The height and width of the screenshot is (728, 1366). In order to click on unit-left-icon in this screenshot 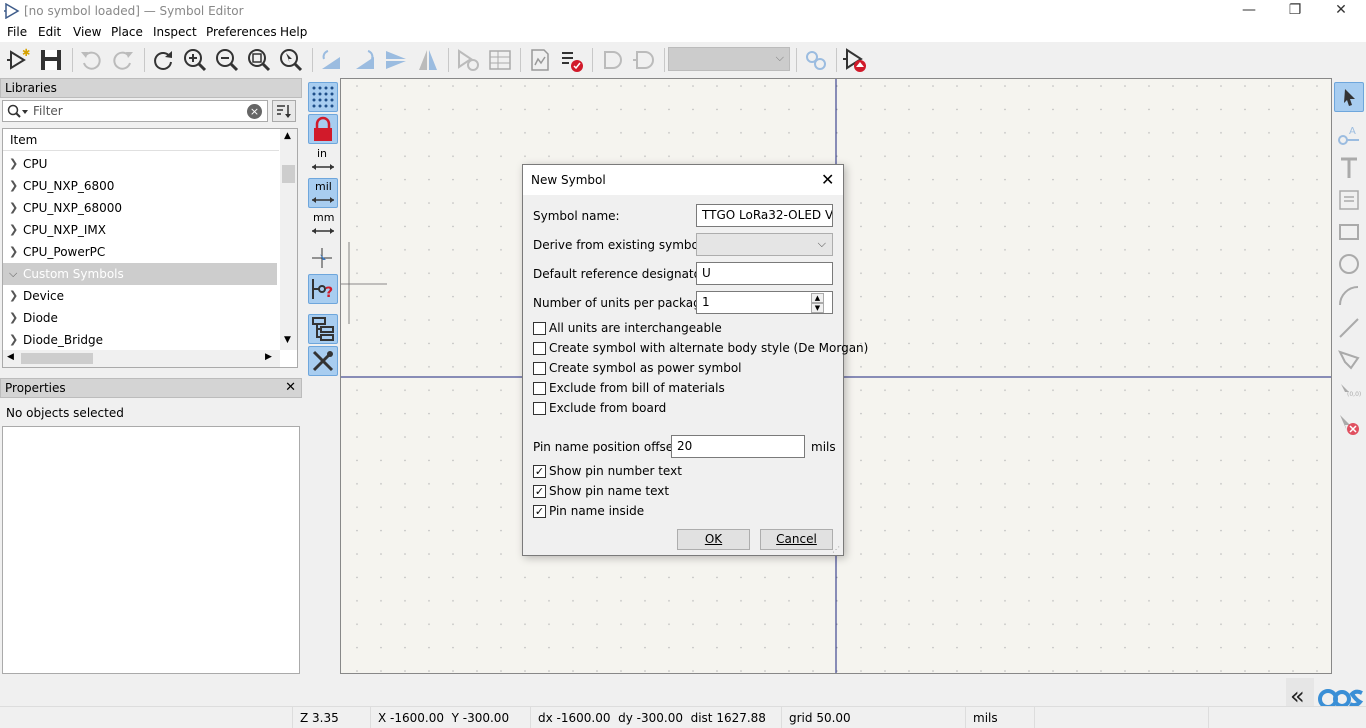, I will do `click(612, 60)`.